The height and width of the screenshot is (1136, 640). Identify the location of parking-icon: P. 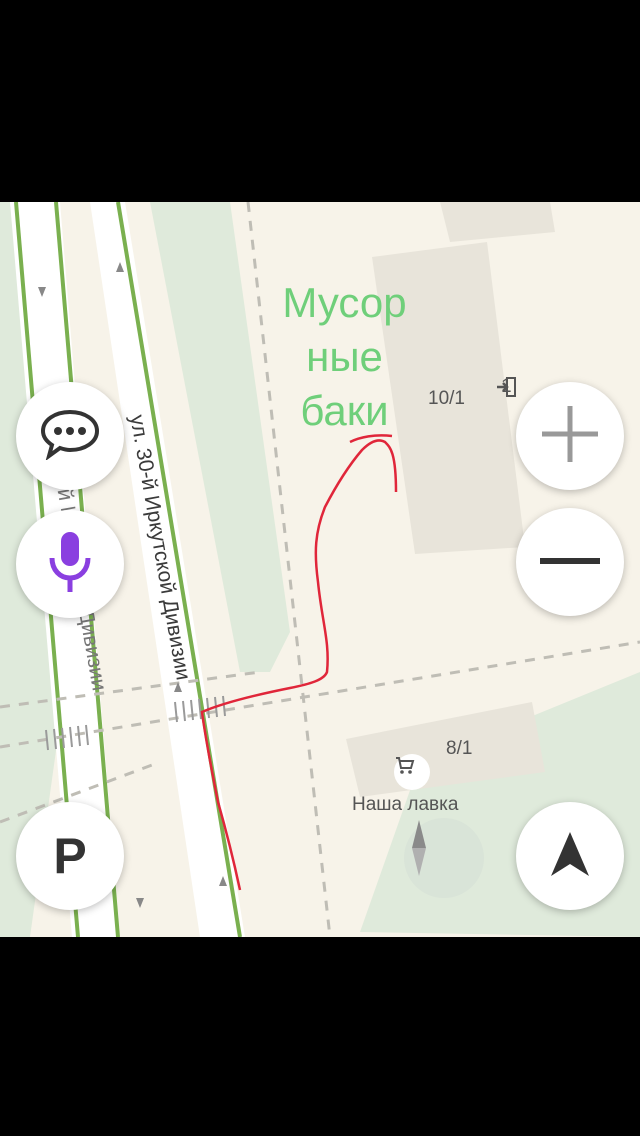
(70, 856).